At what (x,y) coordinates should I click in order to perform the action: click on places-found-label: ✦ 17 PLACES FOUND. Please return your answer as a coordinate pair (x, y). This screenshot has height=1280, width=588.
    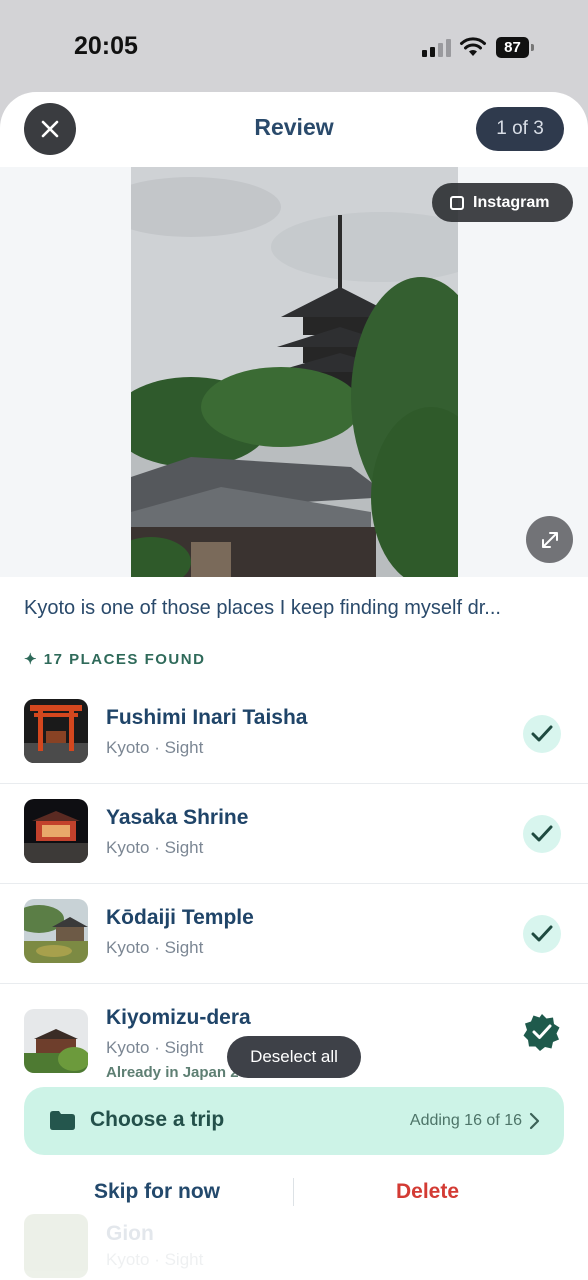
    Looking at the image, I should click on (115, 659).